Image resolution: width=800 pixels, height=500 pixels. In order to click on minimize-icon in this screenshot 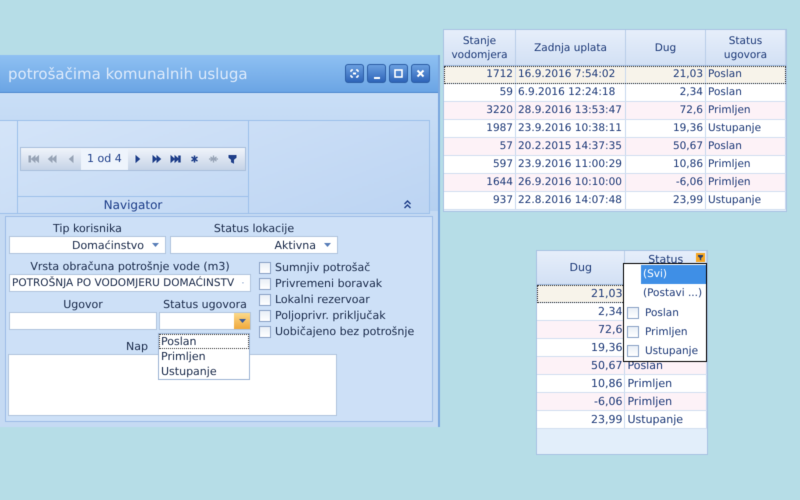, I will do `click(377, 77)`.